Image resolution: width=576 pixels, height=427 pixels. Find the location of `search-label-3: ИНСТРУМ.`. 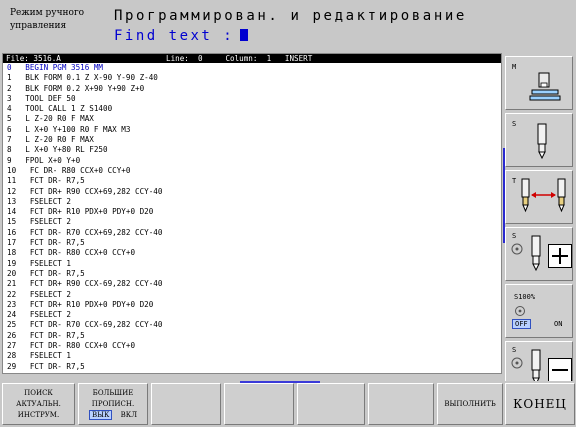

search-label-3: ИНСТРУМ. is located at coordinates (38, 415).